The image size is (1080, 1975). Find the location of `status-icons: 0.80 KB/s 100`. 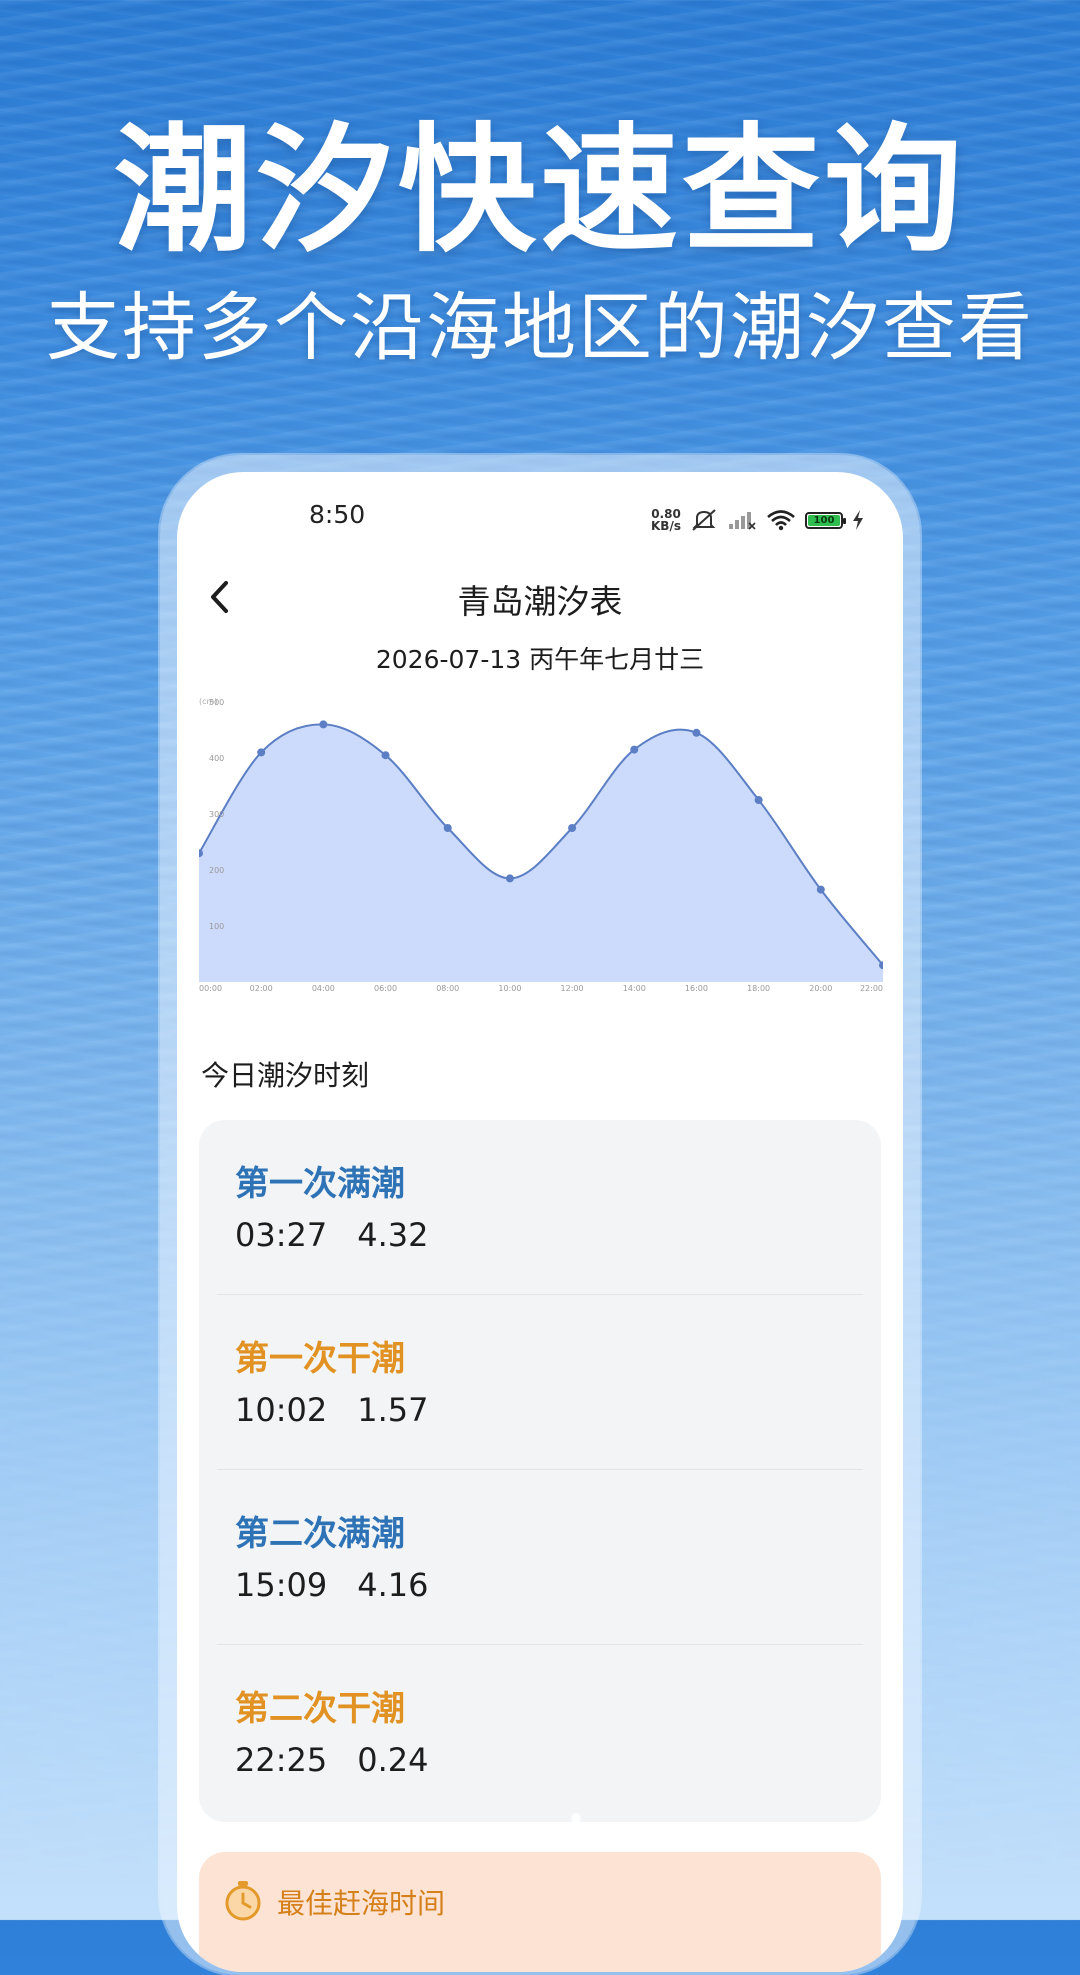

status-icons: 0.80 KB/s 100 is located at coordinates (758, 520).